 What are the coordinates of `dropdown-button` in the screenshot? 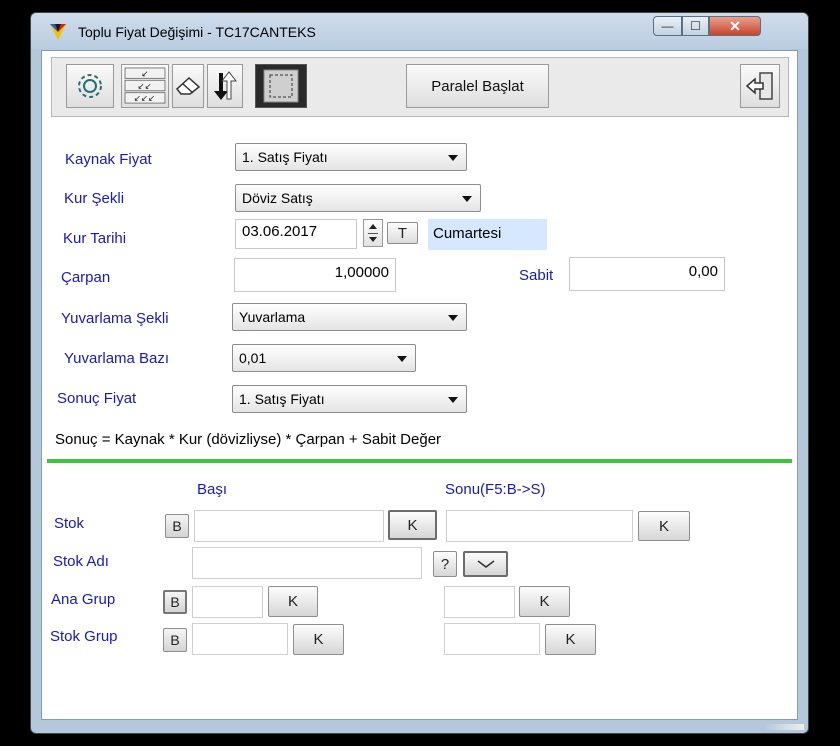 It's located at (485, 564).